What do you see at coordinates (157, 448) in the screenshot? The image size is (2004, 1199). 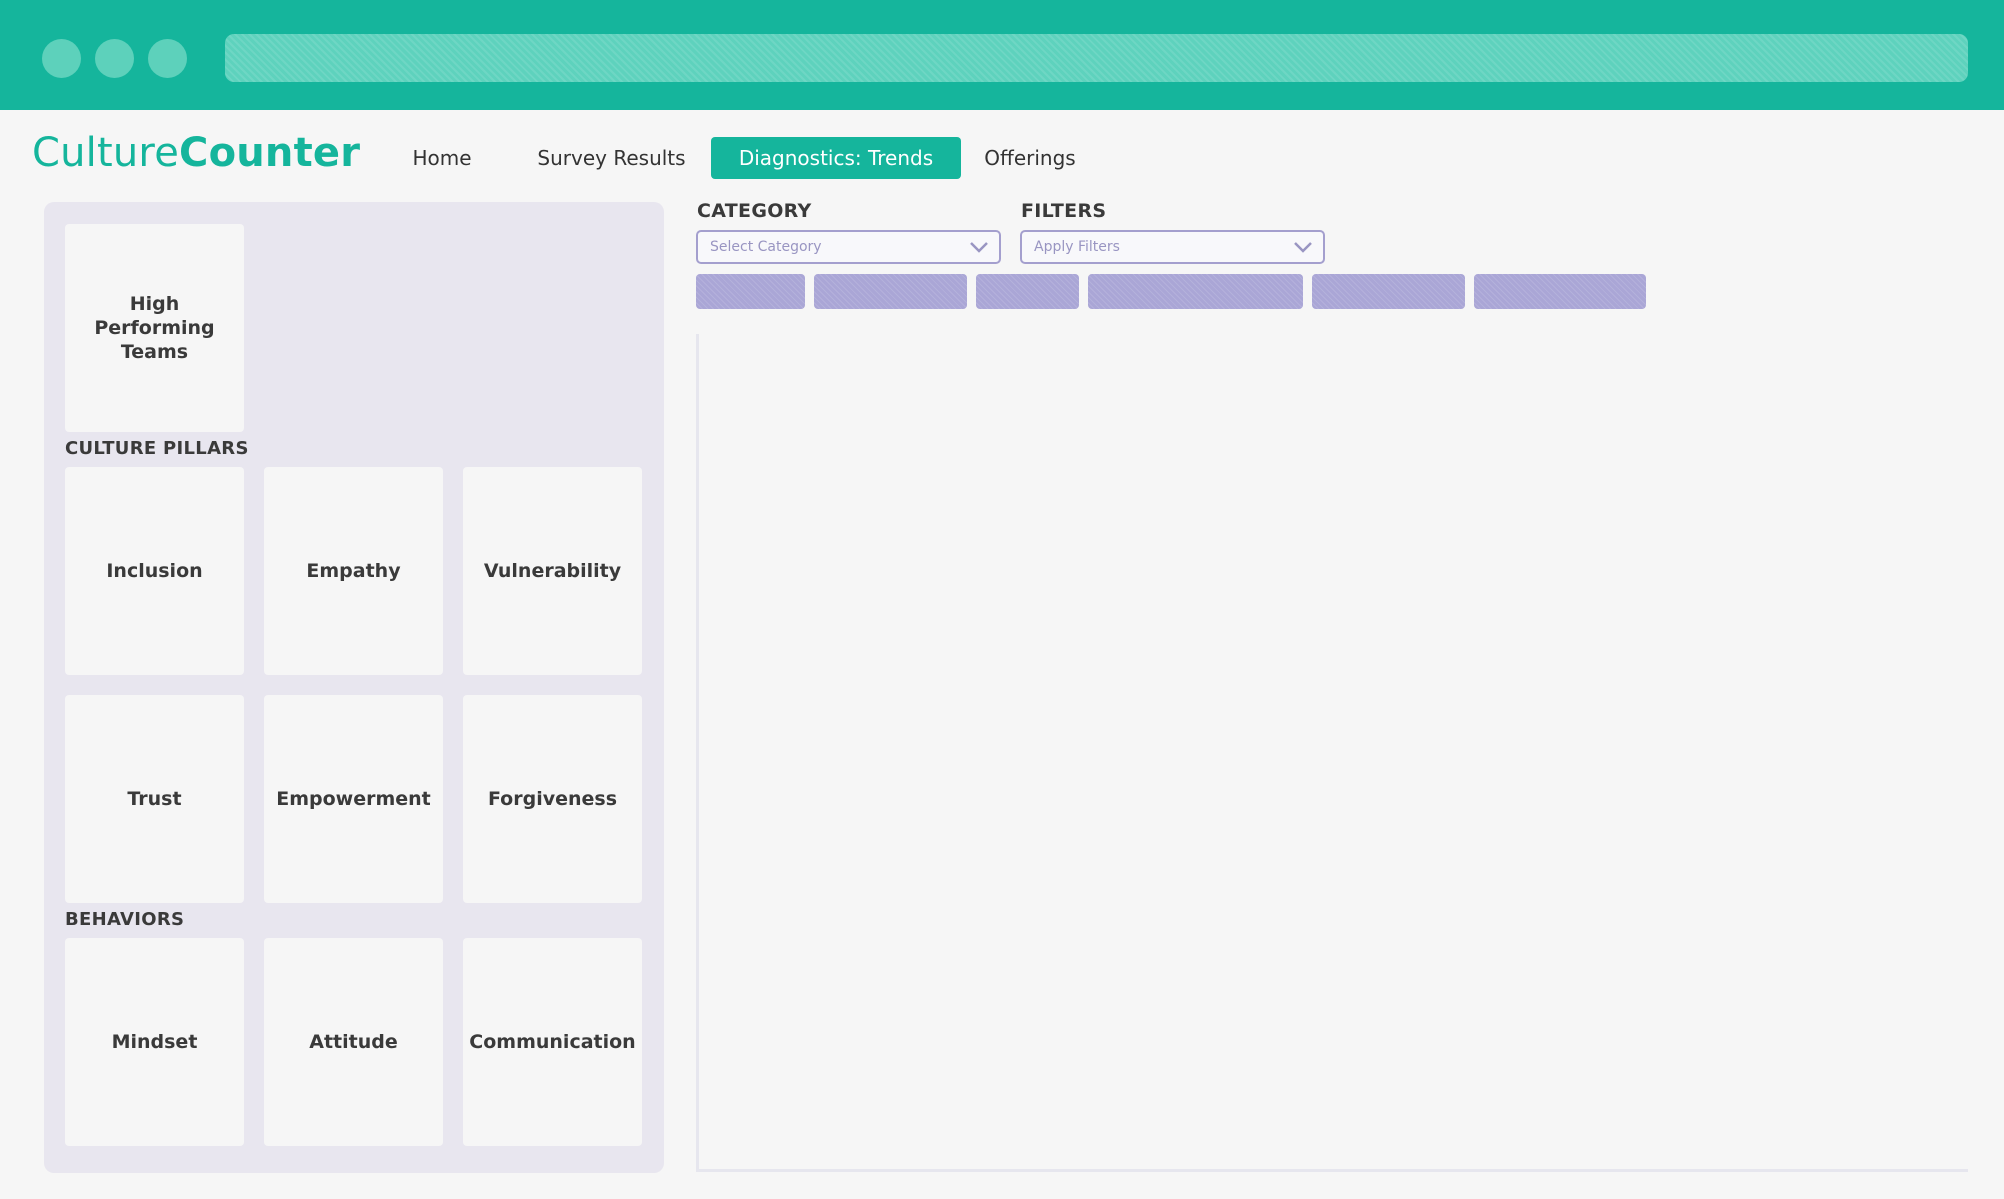 I see `culture-pillars-heading: CULTURE PILLARS` at bounding box center [157, 448].